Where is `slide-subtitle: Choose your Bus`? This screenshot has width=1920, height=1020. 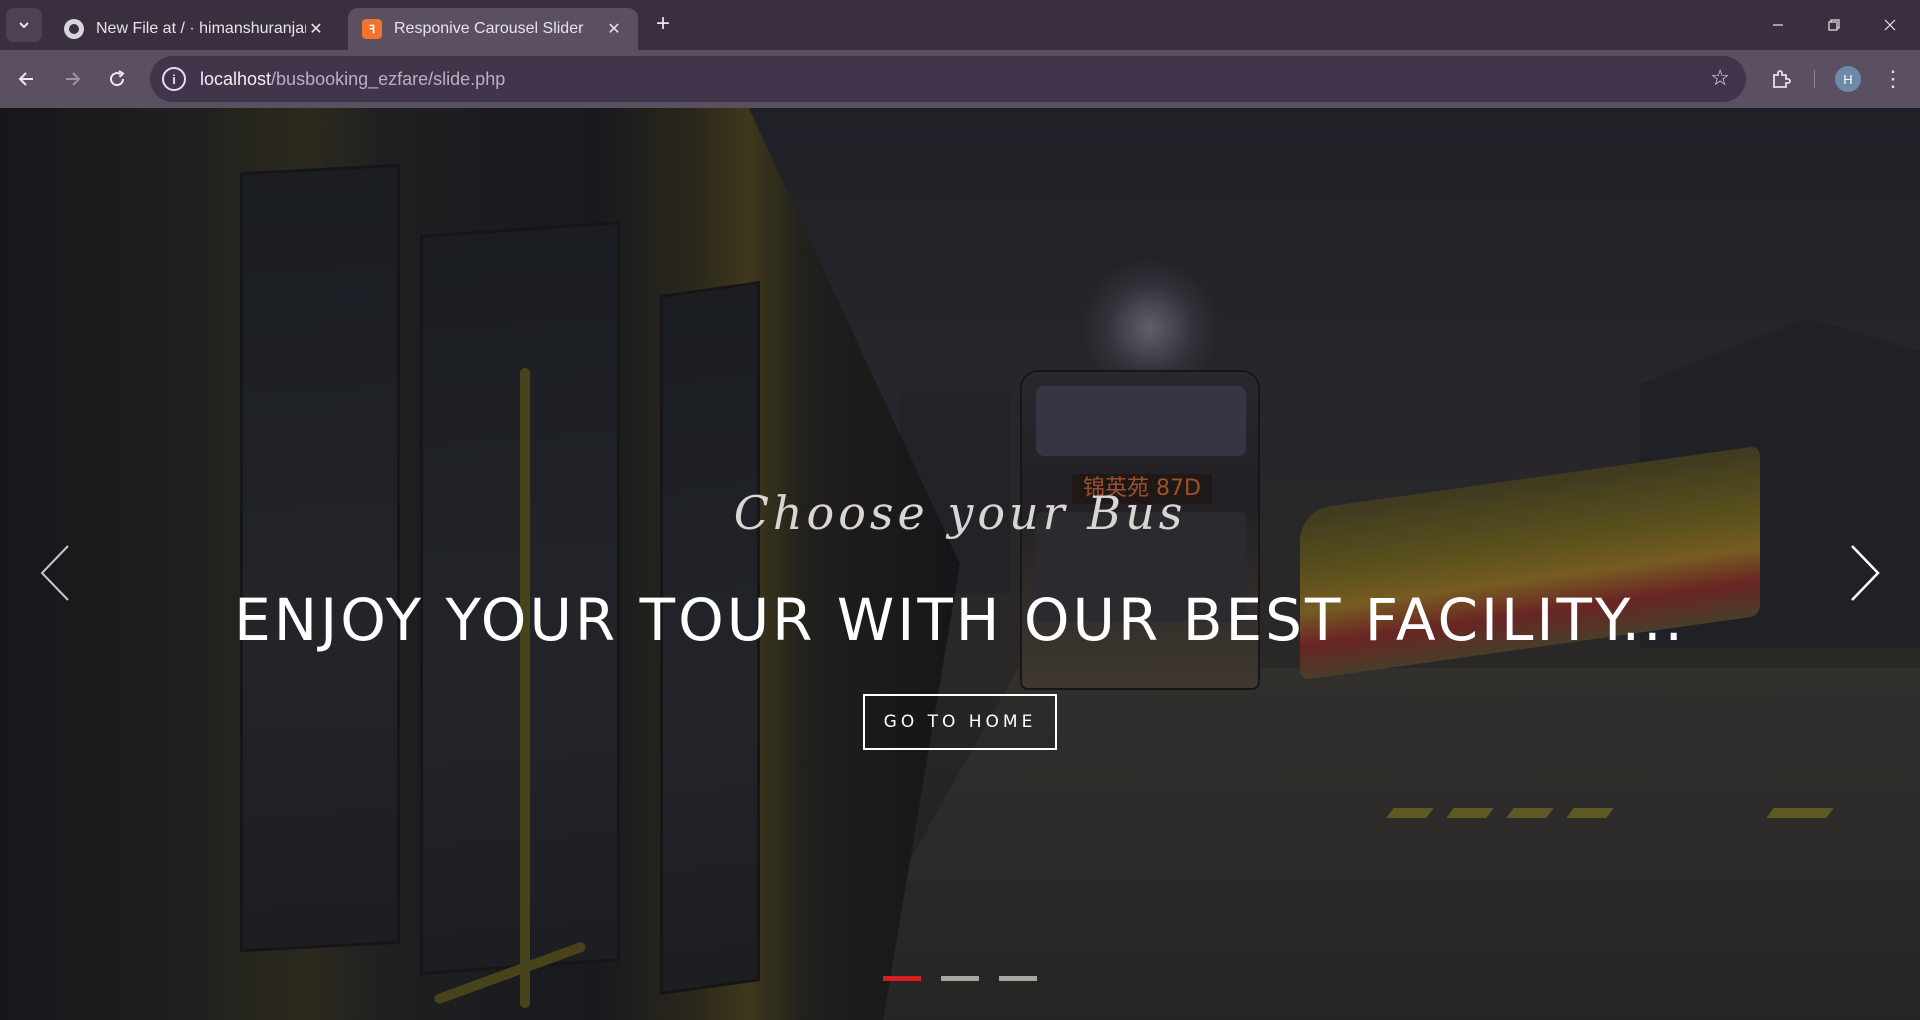 slide-subtitle: Choose your Bus is located at coordinates (960, 513).